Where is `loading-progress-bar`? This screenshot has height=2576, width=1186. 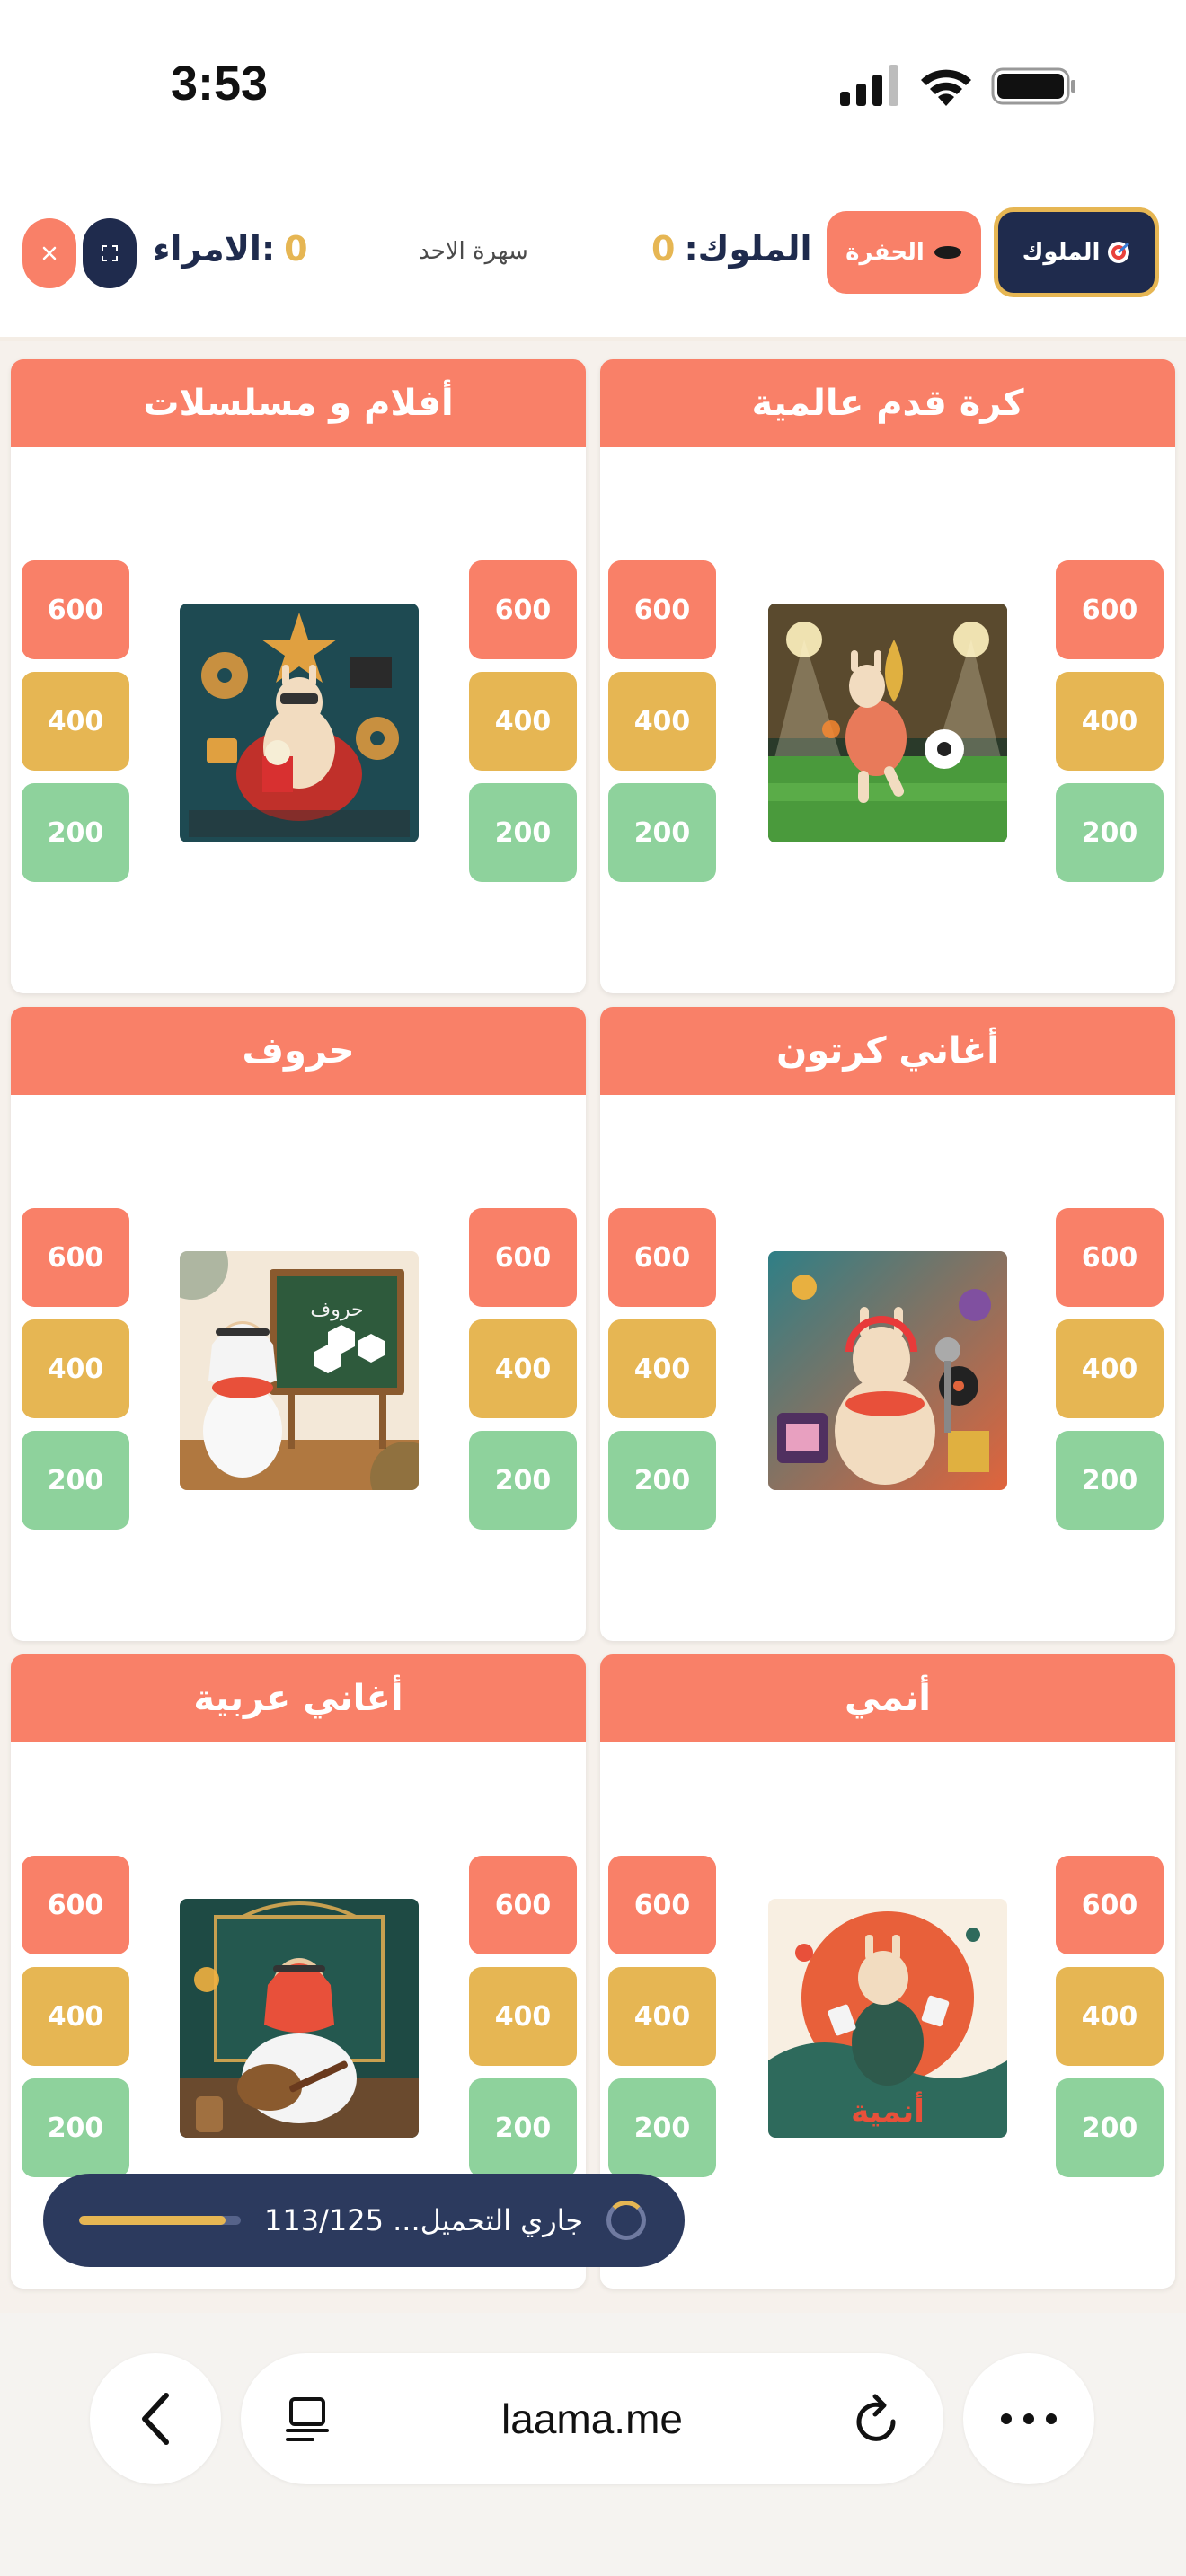 loading-progress-bar is located at coordinates (160, 2220).